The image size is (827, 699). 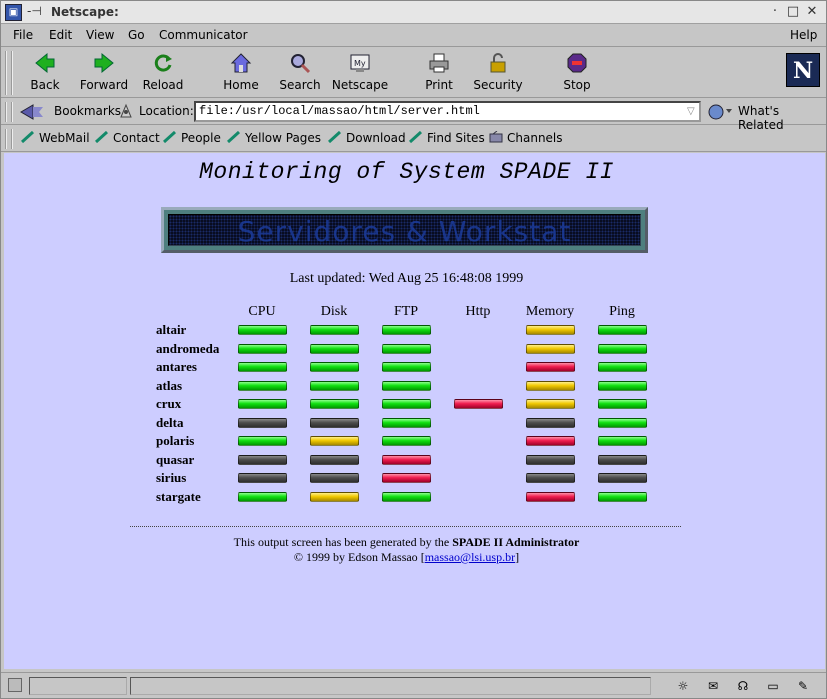 I want to click on security-label: Security, so click(x=498, y=85).